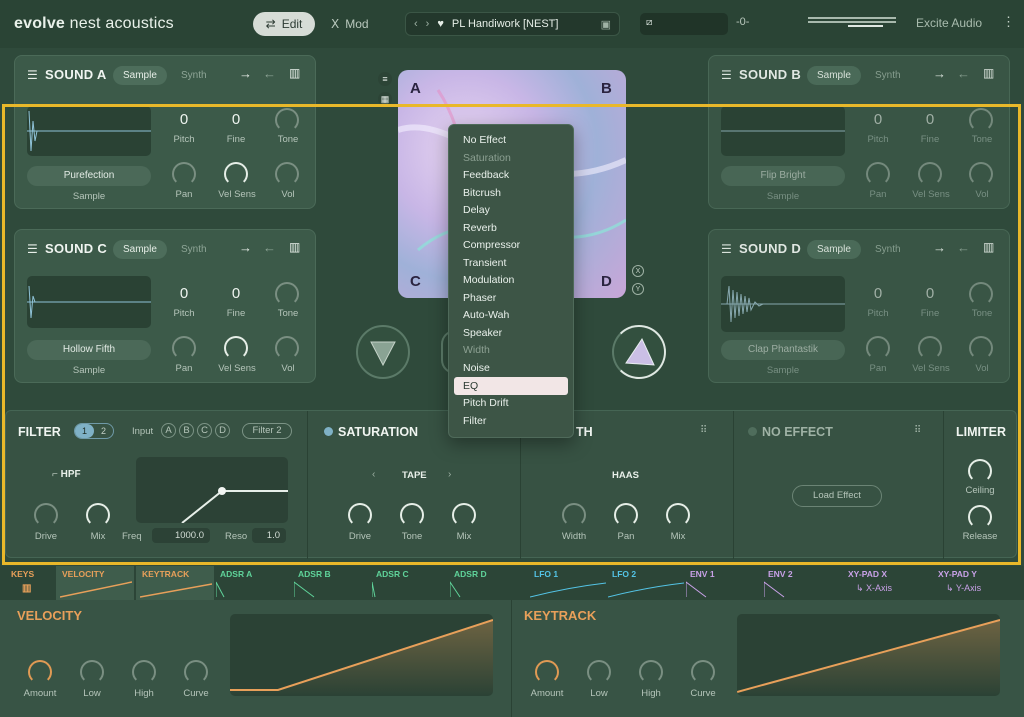  Describe the element at coordinates (95, 583) in the screenshot. I see `tab-velocity: VELOCITY` at that location.